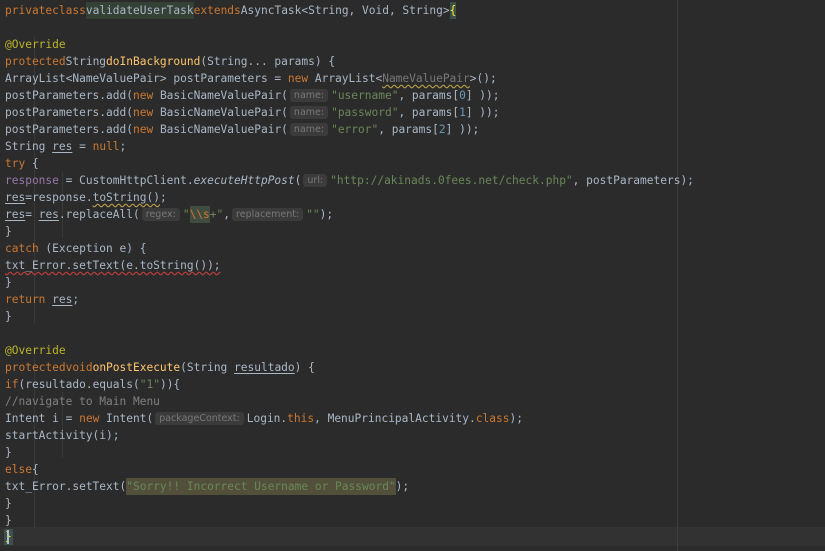  What do you see at coordinates (76, 299) in the screenshot?
I see `code-text: ;` at bounding box center [76, 299].